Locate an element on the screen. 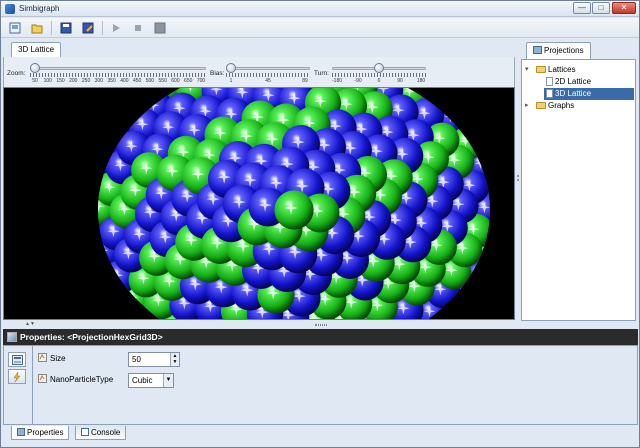 Image resolution: width=640 pixels, height=448 pixels. tree-item-2d-lattice: 2D Lattice is located at coordinates (567, 82).